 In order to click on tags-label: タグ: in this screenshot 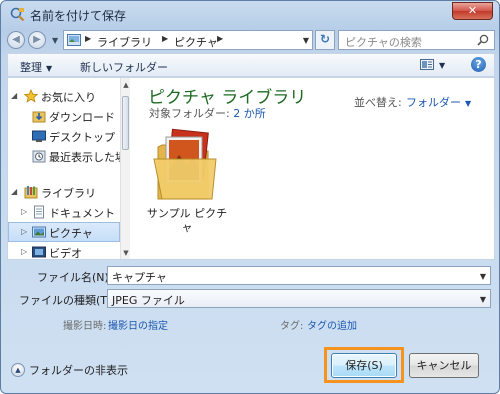, I will do `click(292, 326)`.